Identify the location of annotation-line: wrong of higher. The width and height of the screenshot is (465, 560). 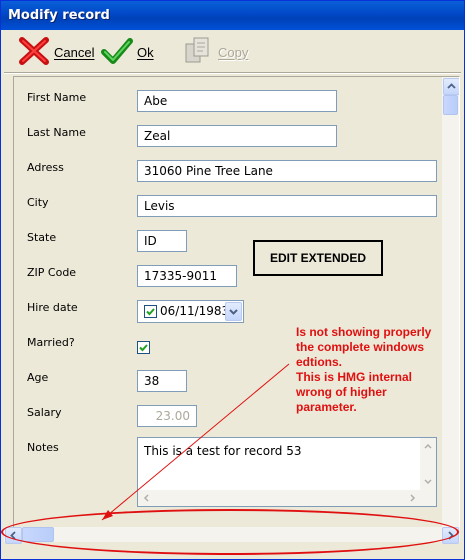
(341, 392).